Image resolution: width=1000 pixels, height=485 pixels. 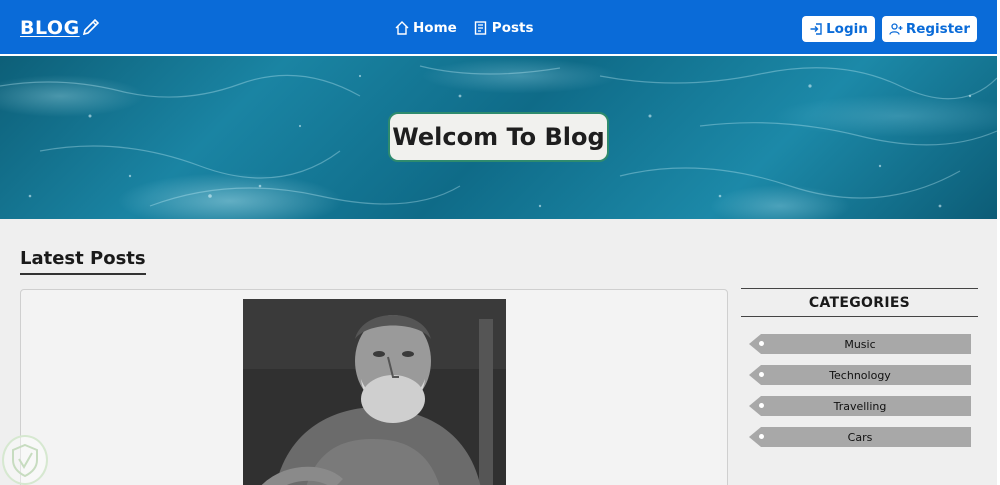 I want to click on register-label: Register, so click(x=937, y=29).